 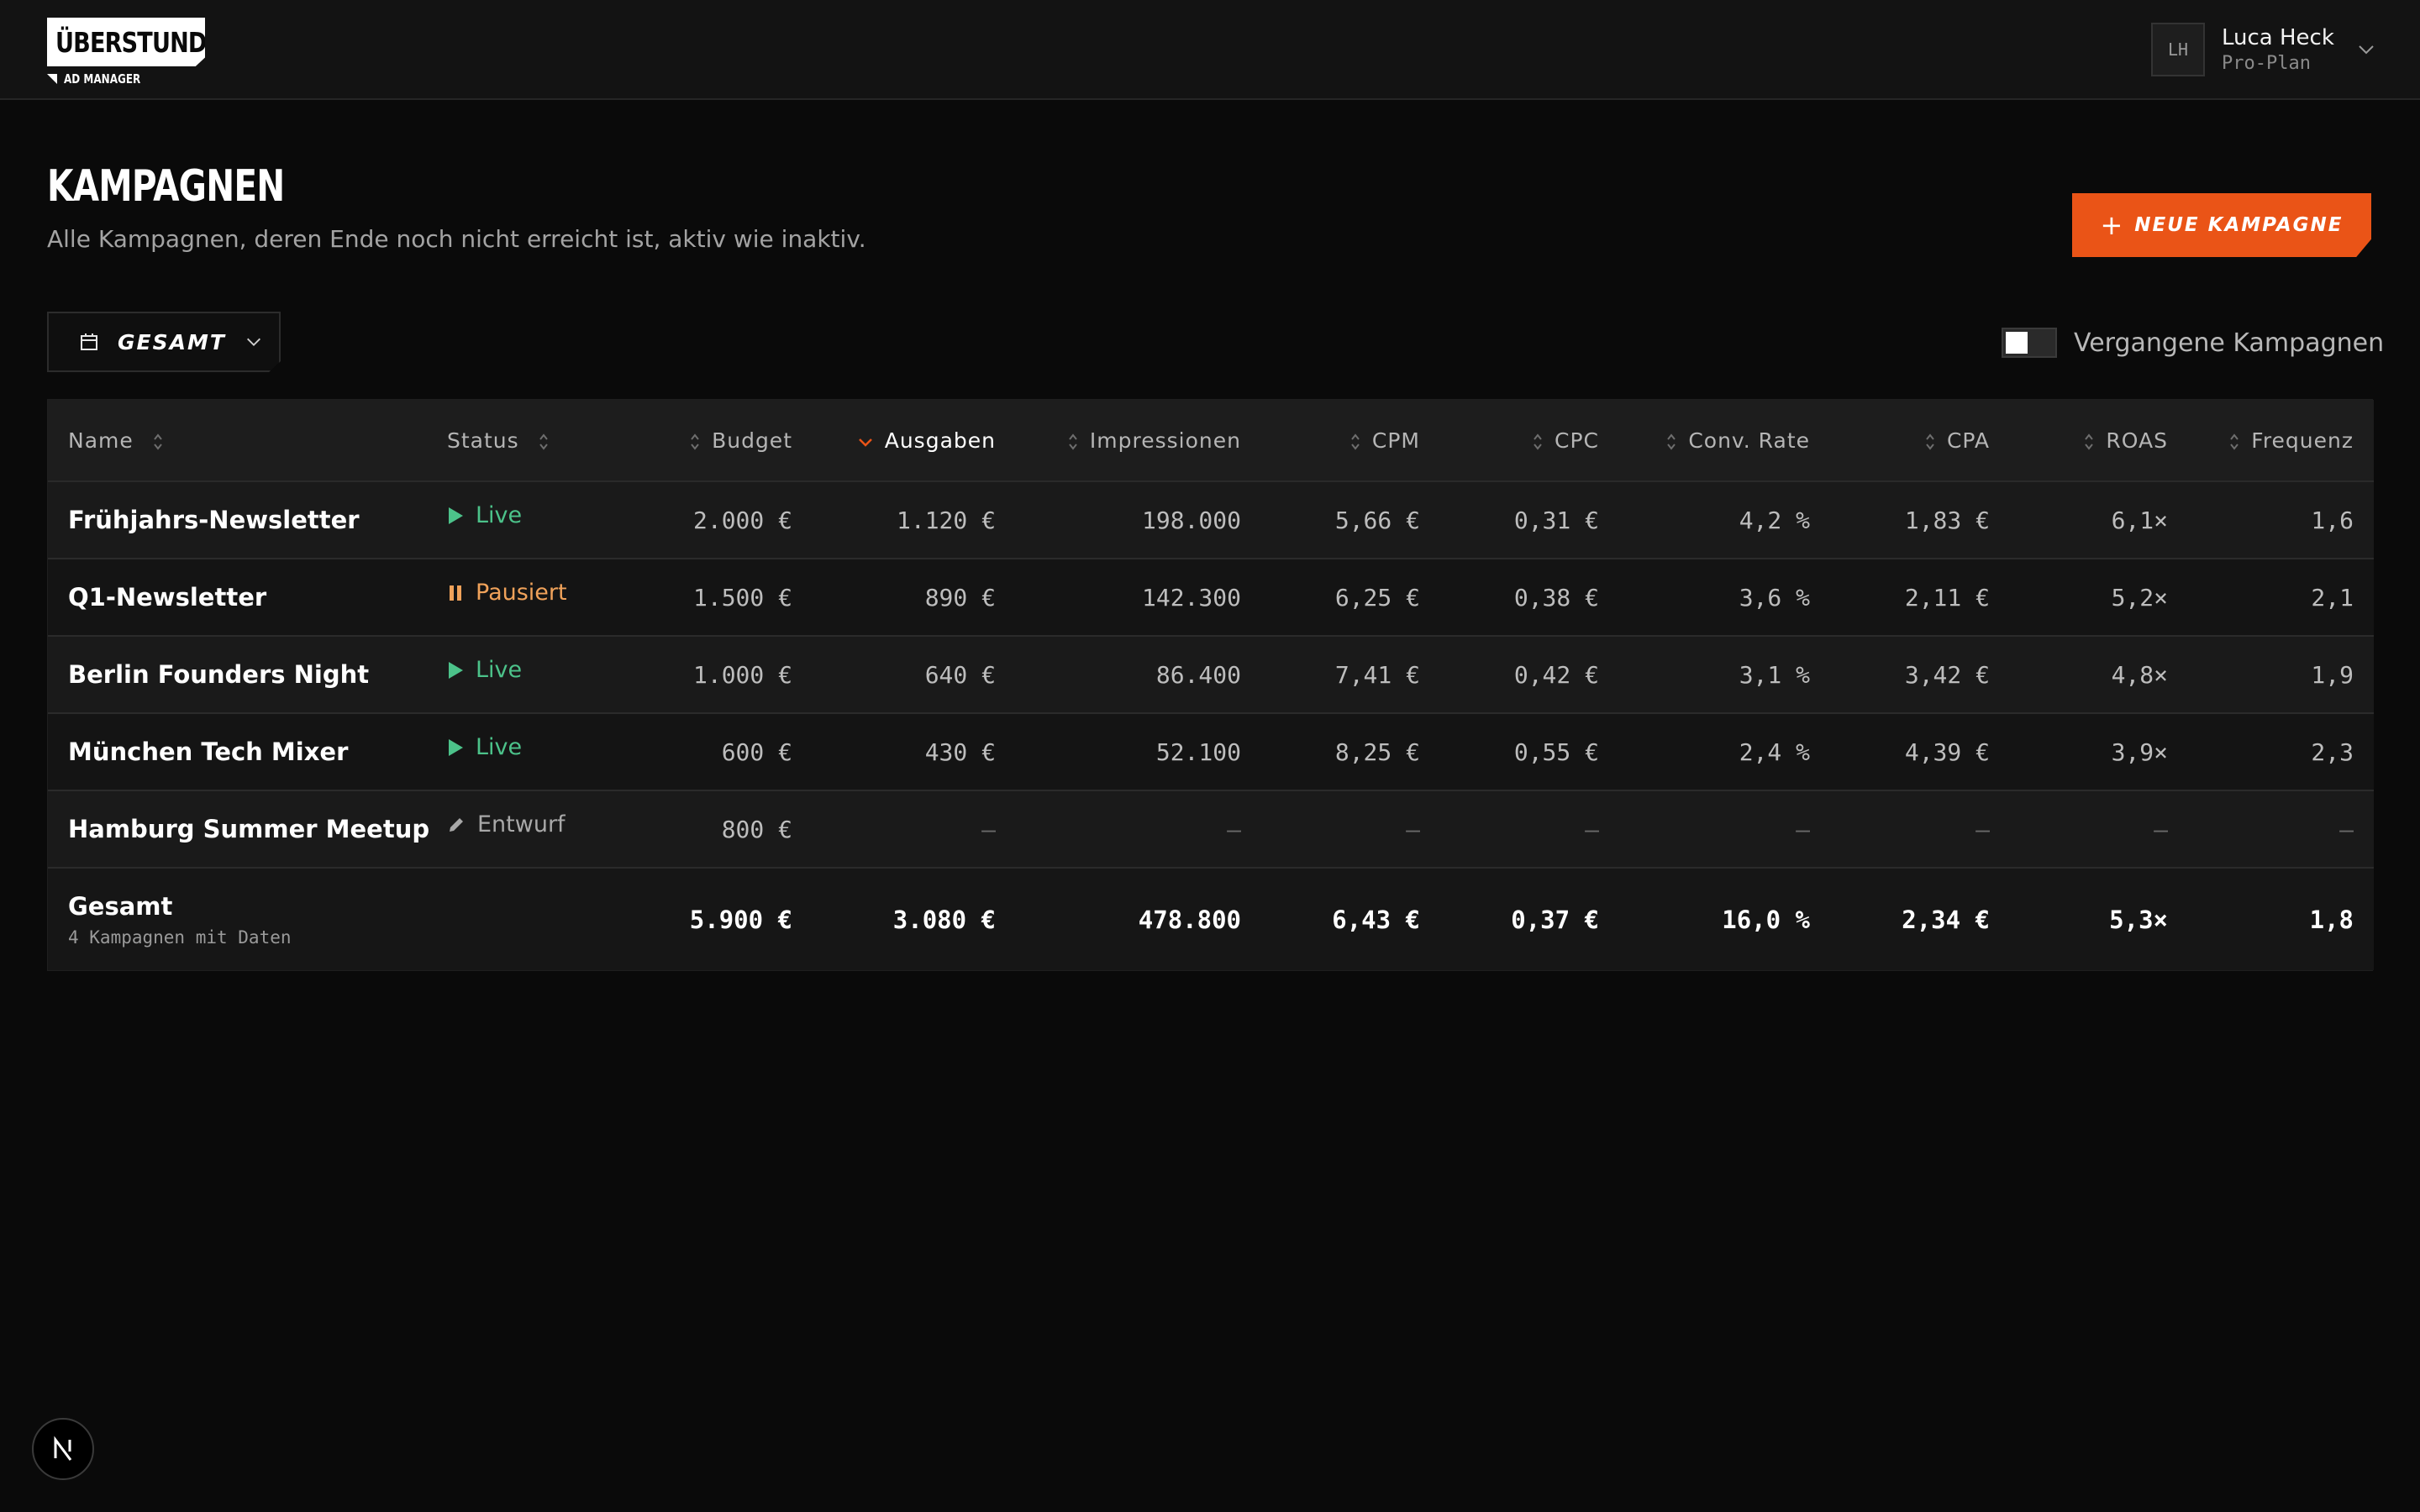 What do you see at coordinates (1191, 520) in the screenshot?
I see `impressions-cell: 198.000` at bounding box center [1191, 520].